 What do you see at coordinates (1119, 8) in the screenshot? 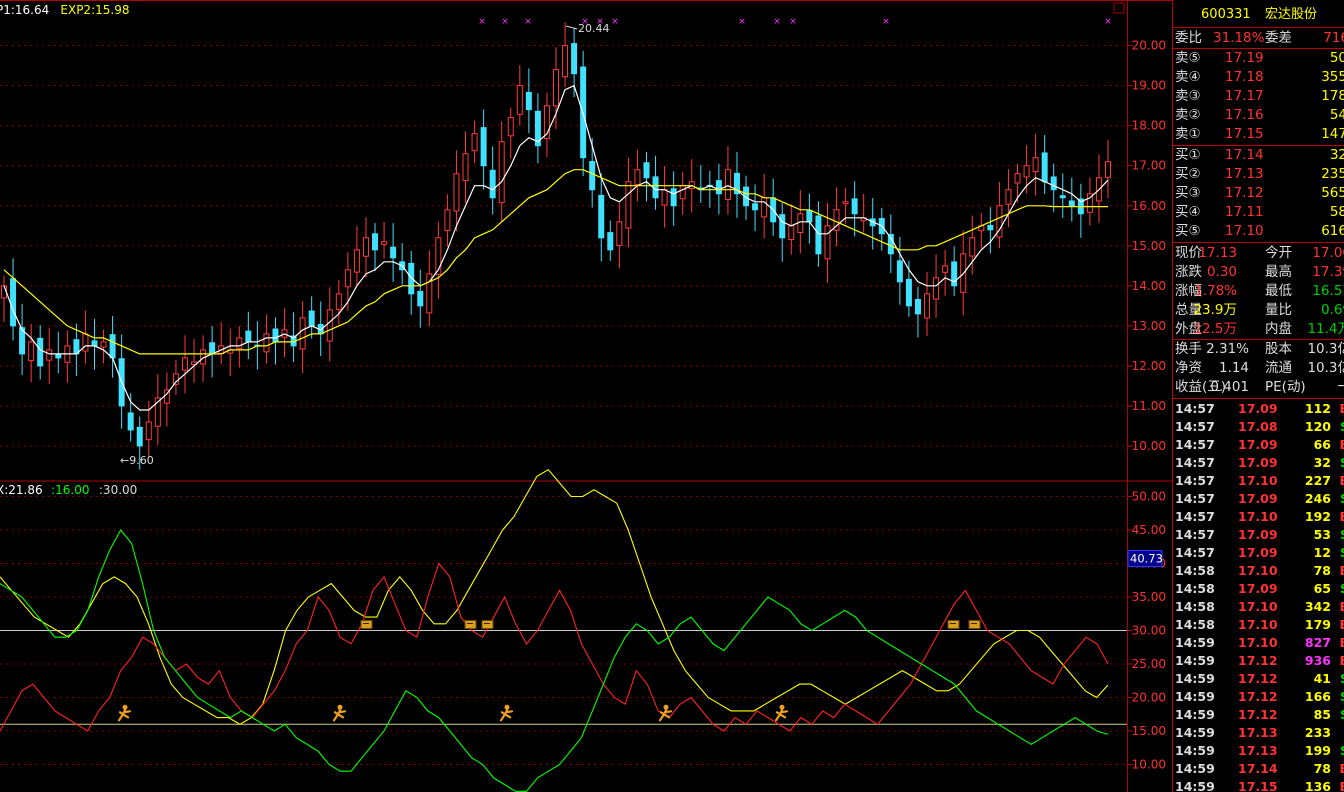
I see `expand-icon` at bounding box center [1119, 8].